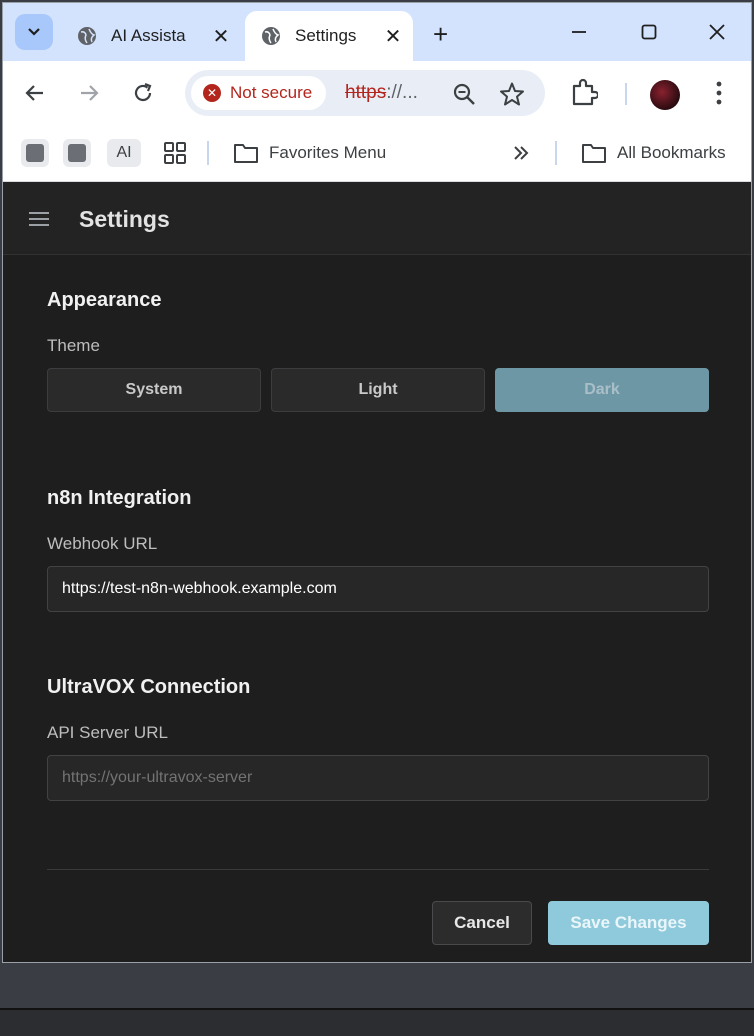  I want to click on menu-icon, so click(39, 219).